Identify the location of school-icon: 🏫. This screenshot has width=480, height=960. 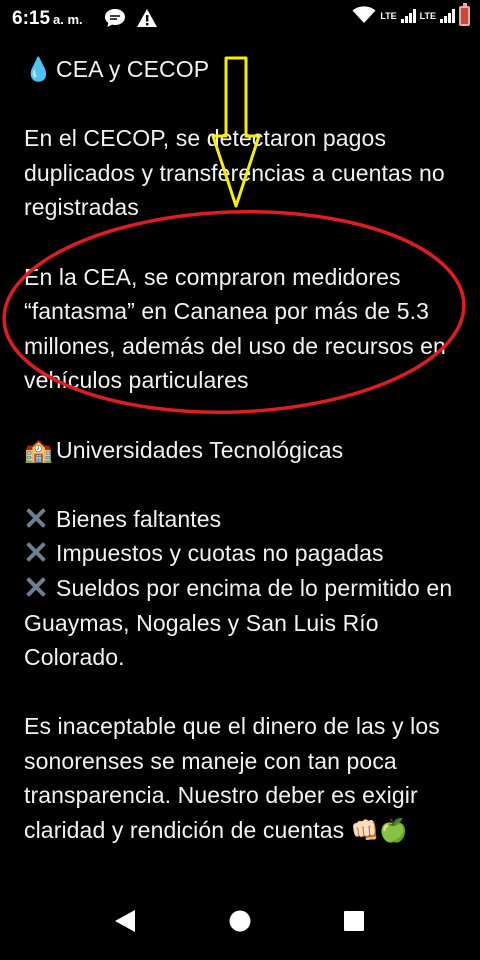
(38, 449).